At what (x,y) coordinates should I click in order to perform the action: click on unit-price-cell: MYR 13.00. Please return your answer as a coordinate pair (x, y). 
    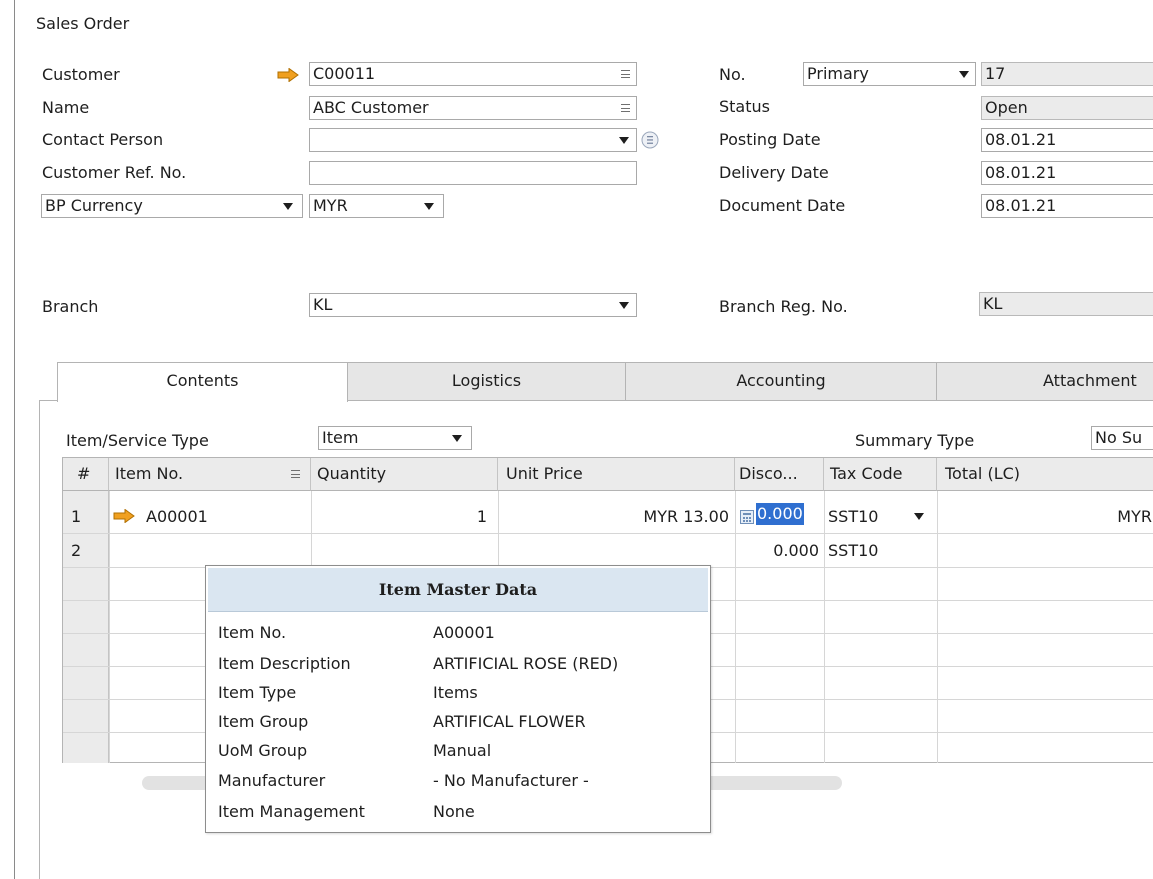
    Looking at the image, I should click on (613, 517).